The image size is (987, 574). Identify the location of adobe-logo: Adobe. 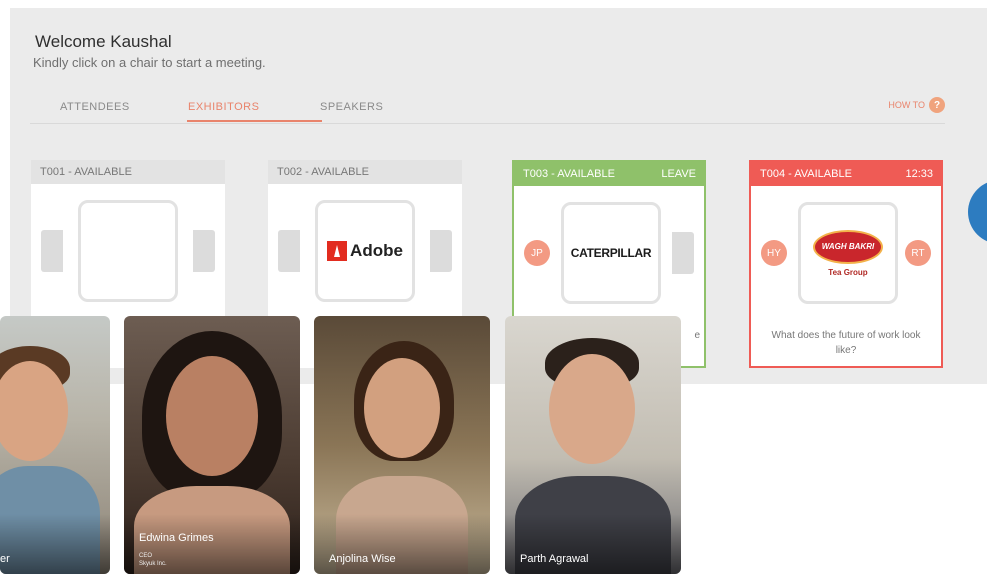
(365, 251).